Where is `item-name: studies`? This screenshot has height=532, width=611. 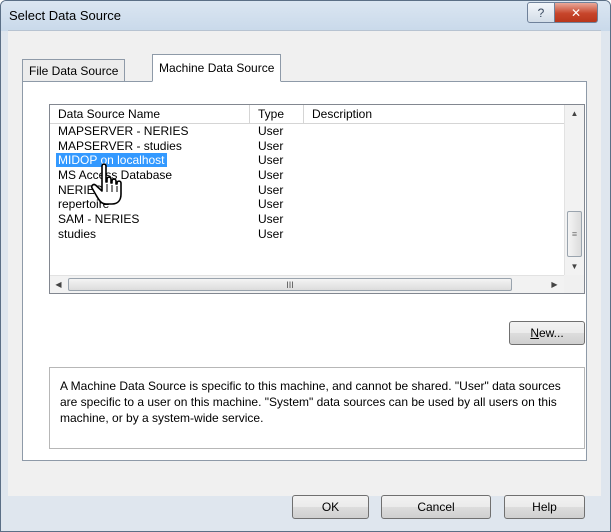
item-name: studies is located at coordinates (77, 233).